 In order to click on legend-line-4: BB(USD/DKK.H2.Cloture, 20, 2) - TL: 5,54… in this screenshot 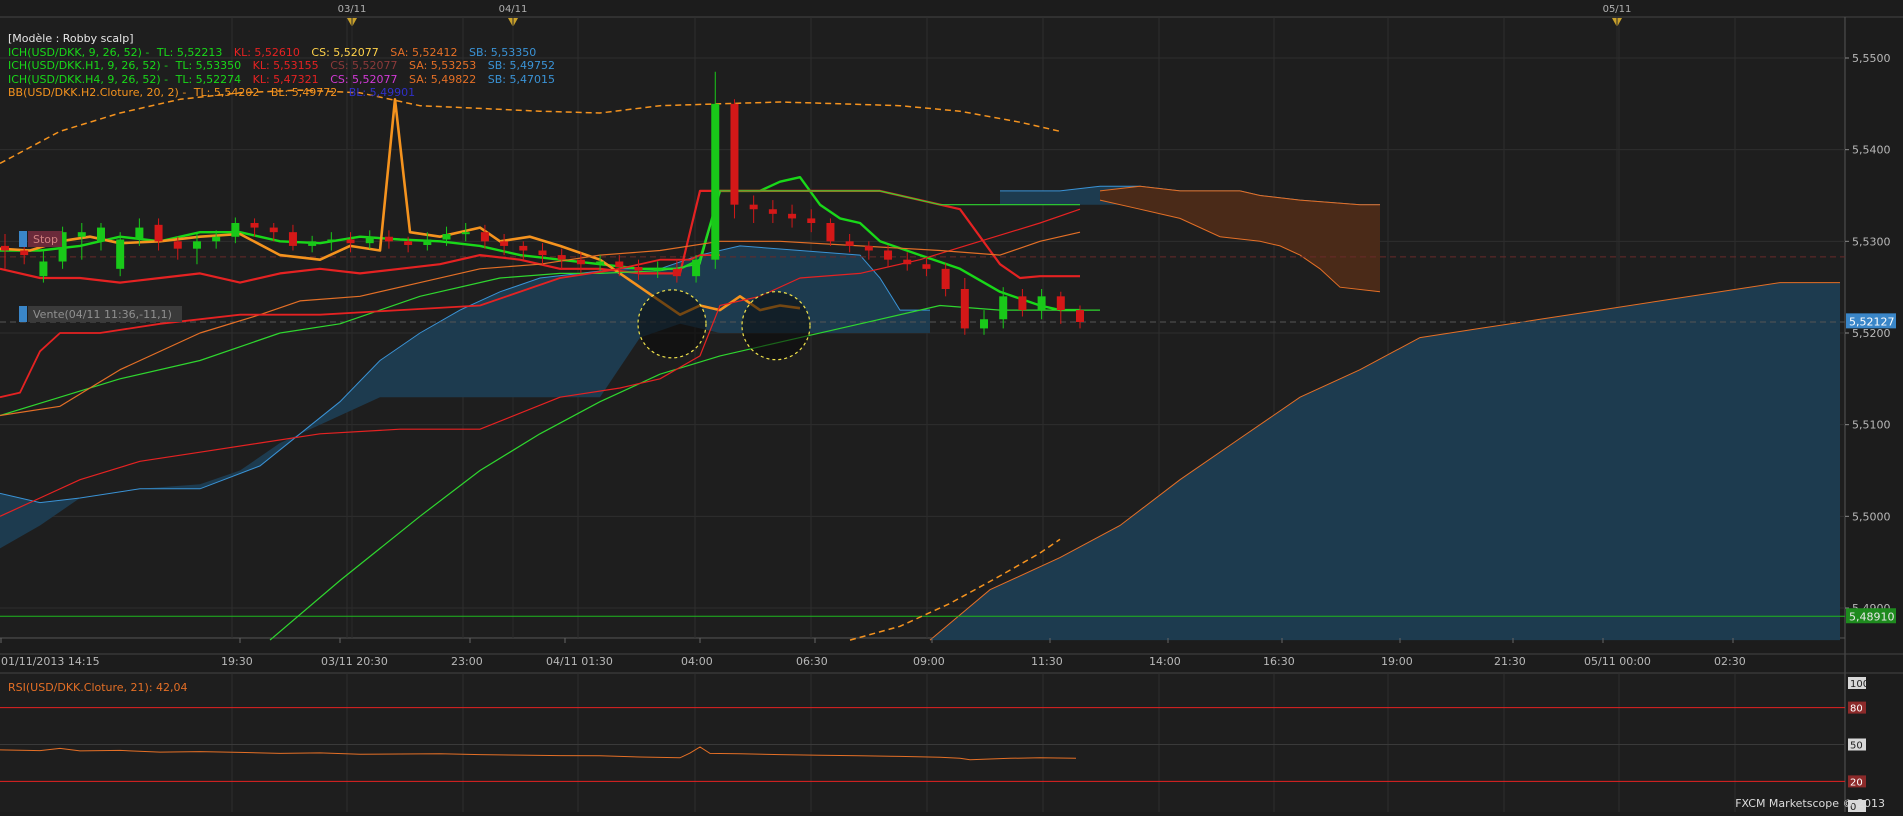, I will do `click(285, 93)`.